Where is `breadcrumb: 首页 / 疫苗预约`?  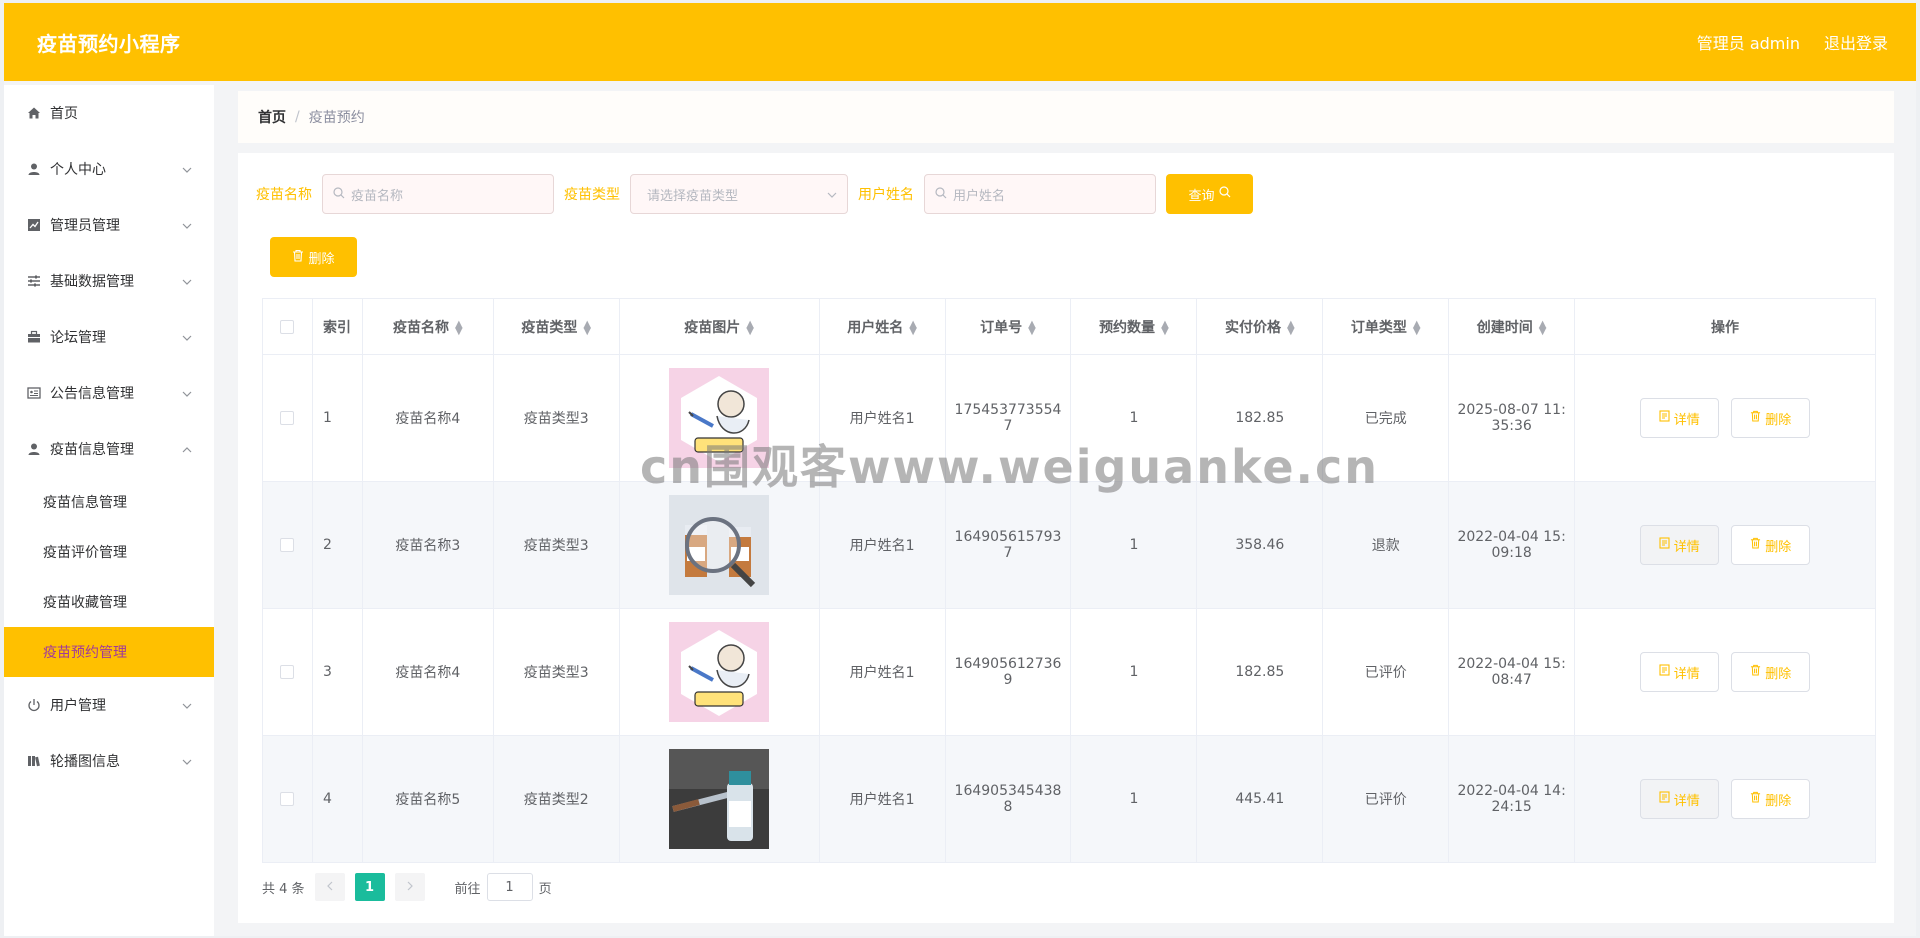 breadcrumb: 首页 / 疫苗预约 is located at coordinates (1066, 117).